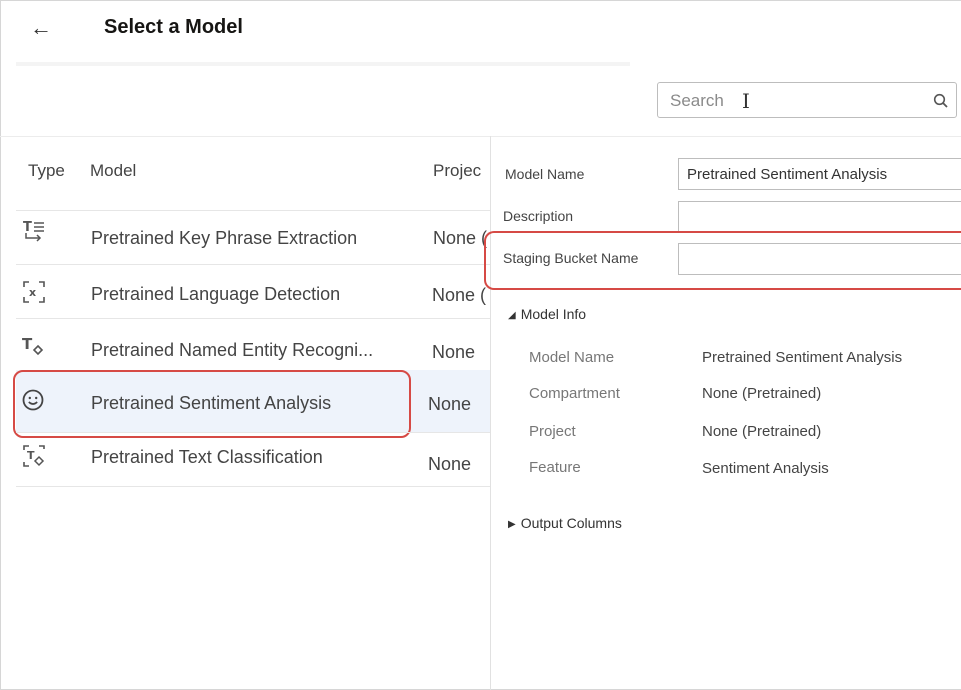 Image resolution: width=961 pixels, height=690 pixels. Describe the element at coordinates (552, 431) in the screenshot. I see `info-key: Project` at that location.